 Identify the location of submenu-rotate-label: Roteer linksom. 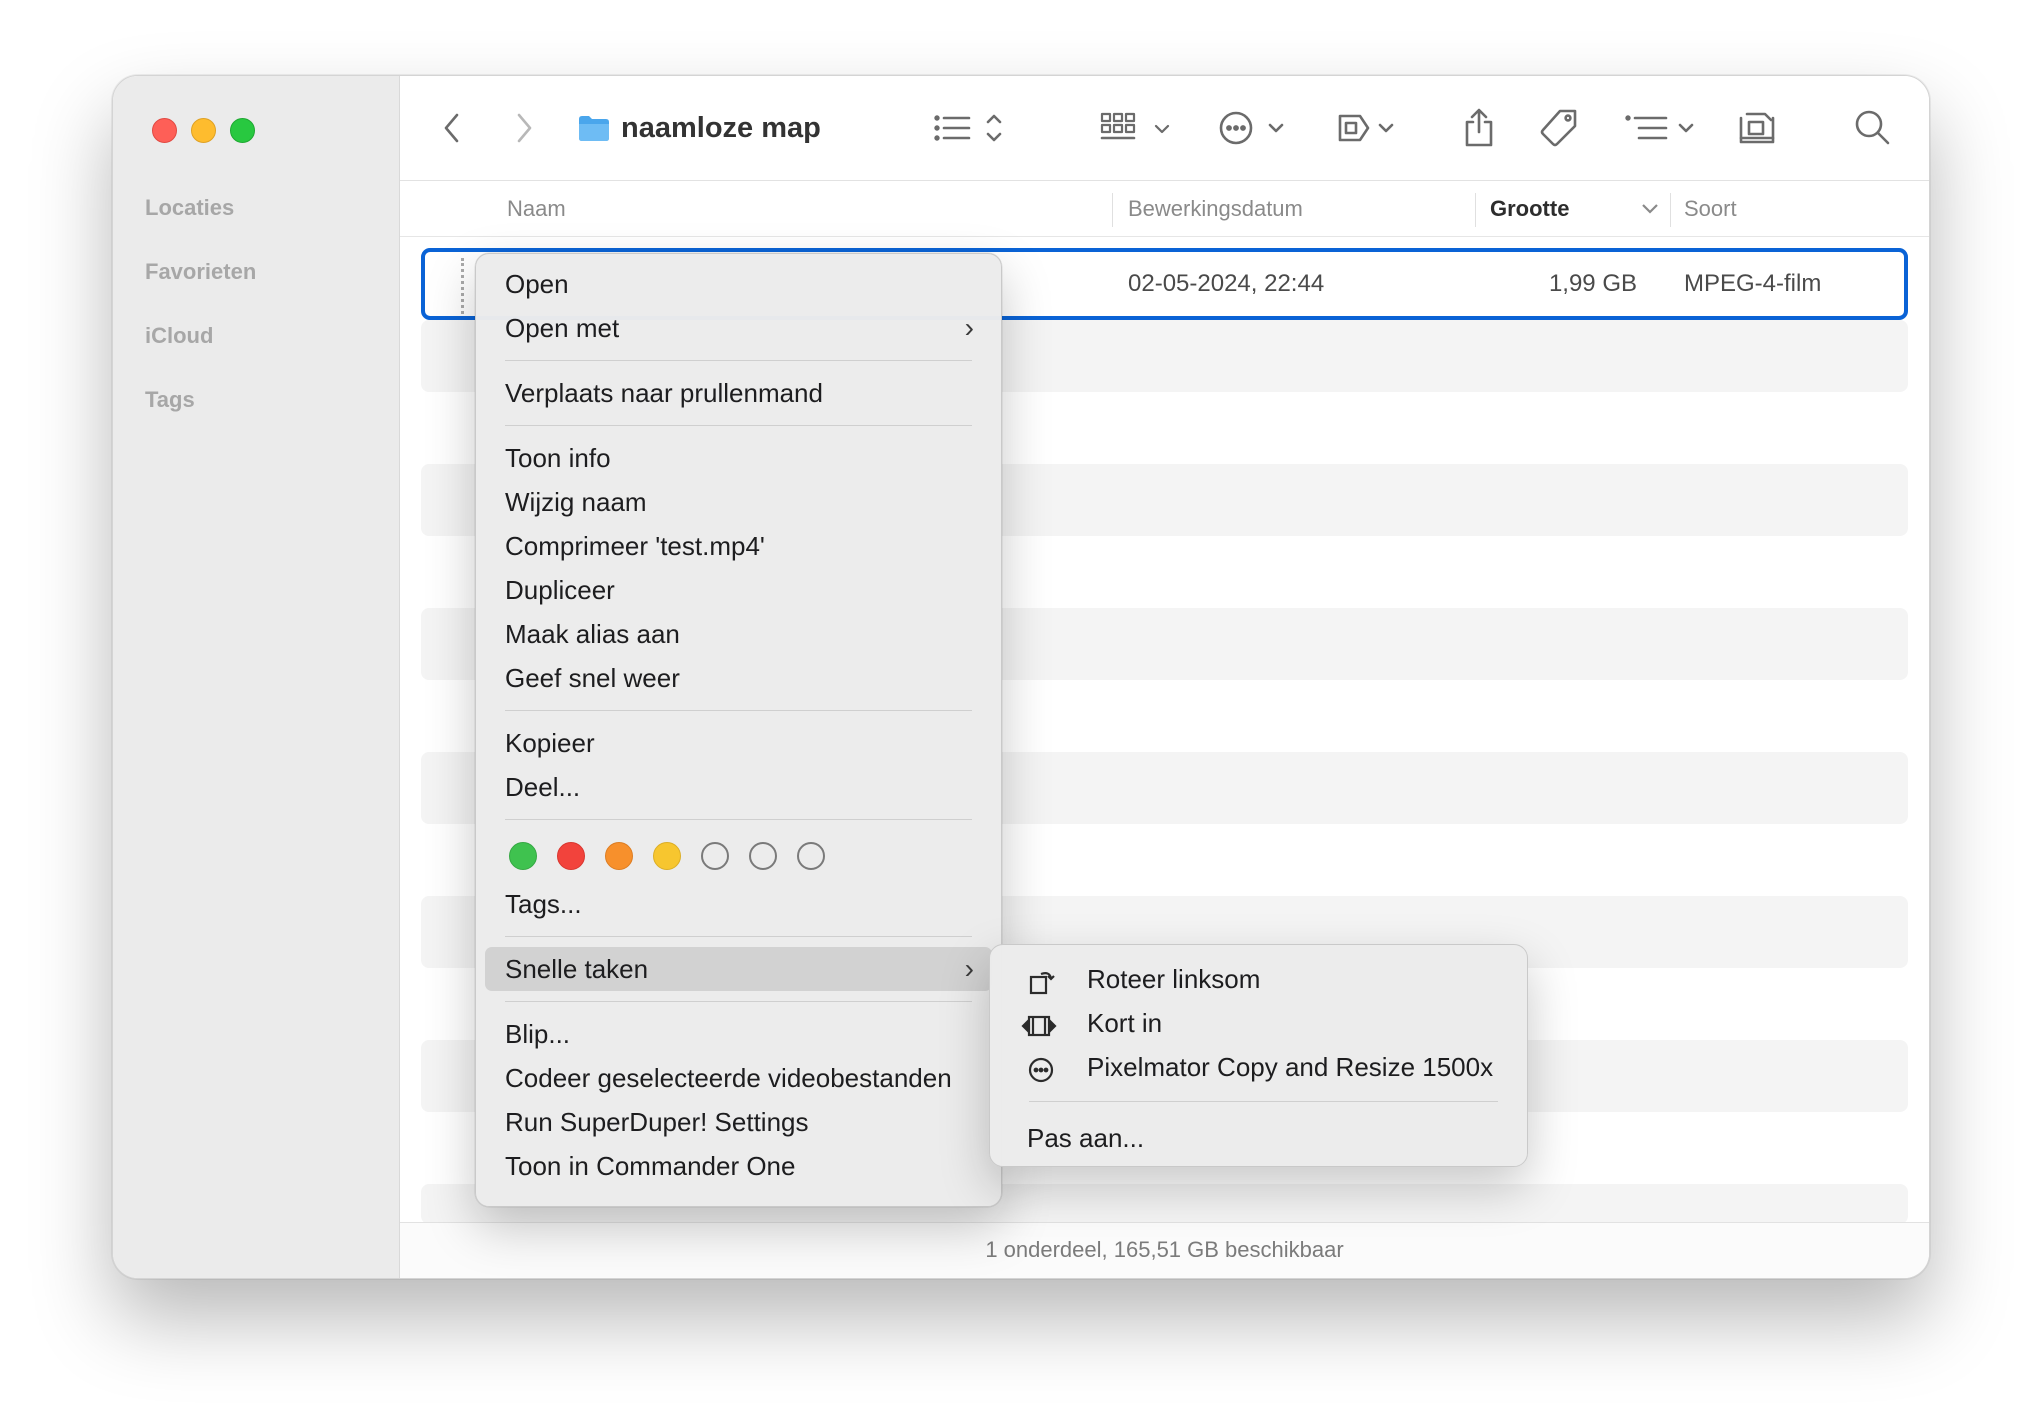
(1174, 979).